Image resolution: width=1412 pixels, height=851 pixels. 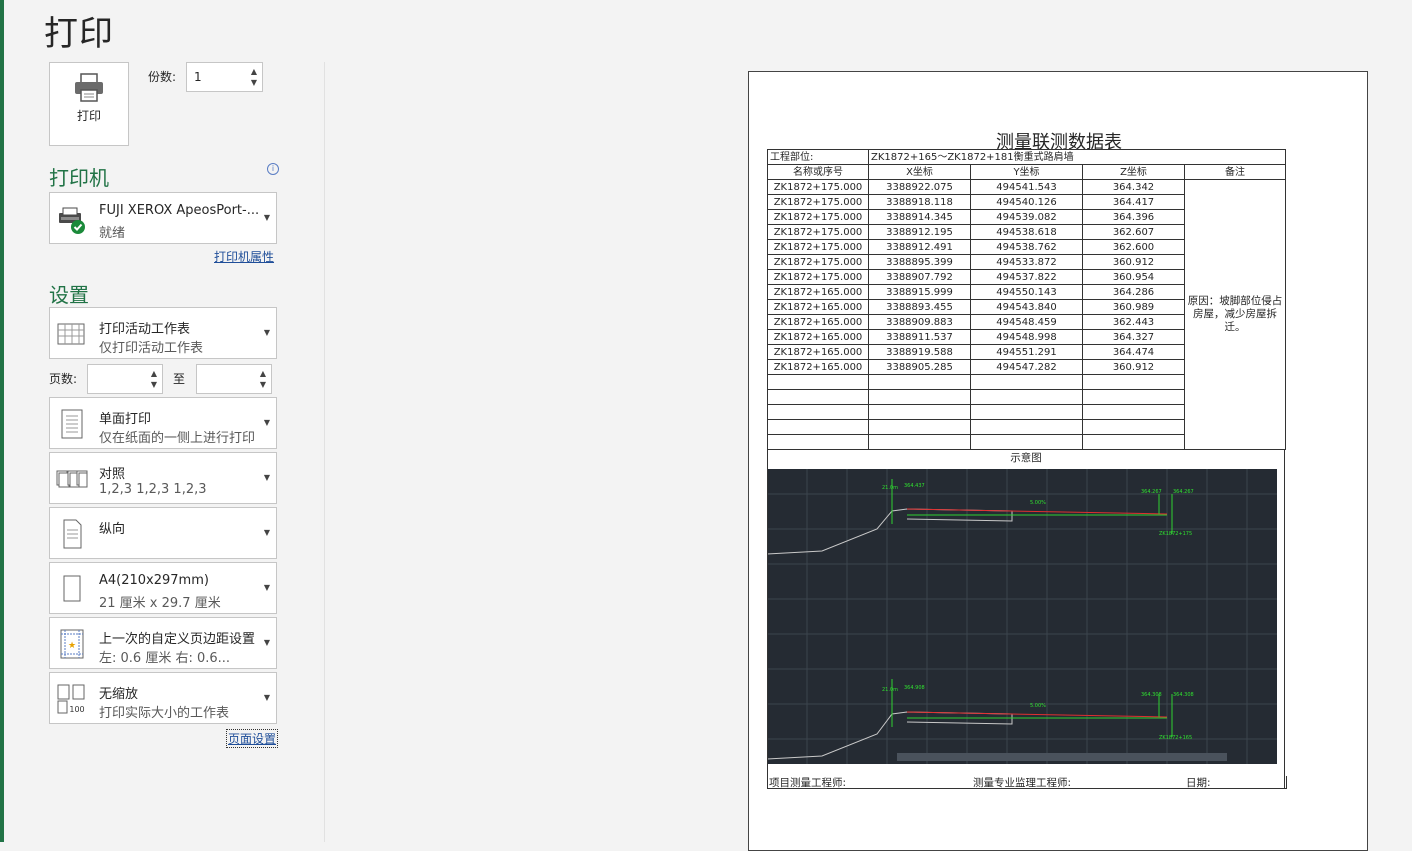 What do you see at coordinates (71, 334) in the screenshot?
I see `worksheet-icon` at bounding box center [71, 334].